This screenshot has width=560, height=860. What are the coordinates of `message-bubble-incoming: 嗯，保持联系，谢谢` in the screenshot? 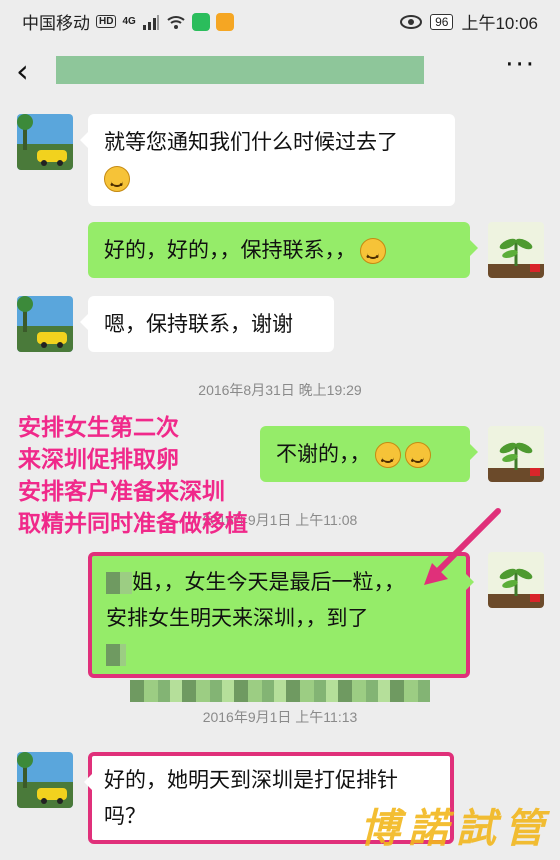 It's located at (207, 324).